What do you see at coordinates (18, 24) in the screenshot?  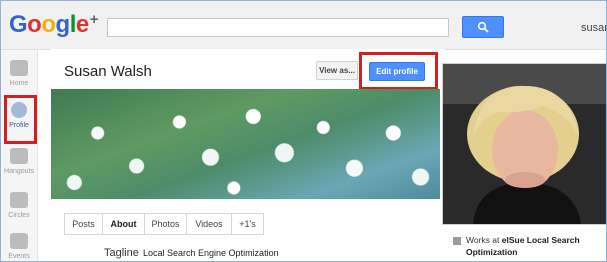 I see `logo-letter: G` at bounding box center [18, 24].